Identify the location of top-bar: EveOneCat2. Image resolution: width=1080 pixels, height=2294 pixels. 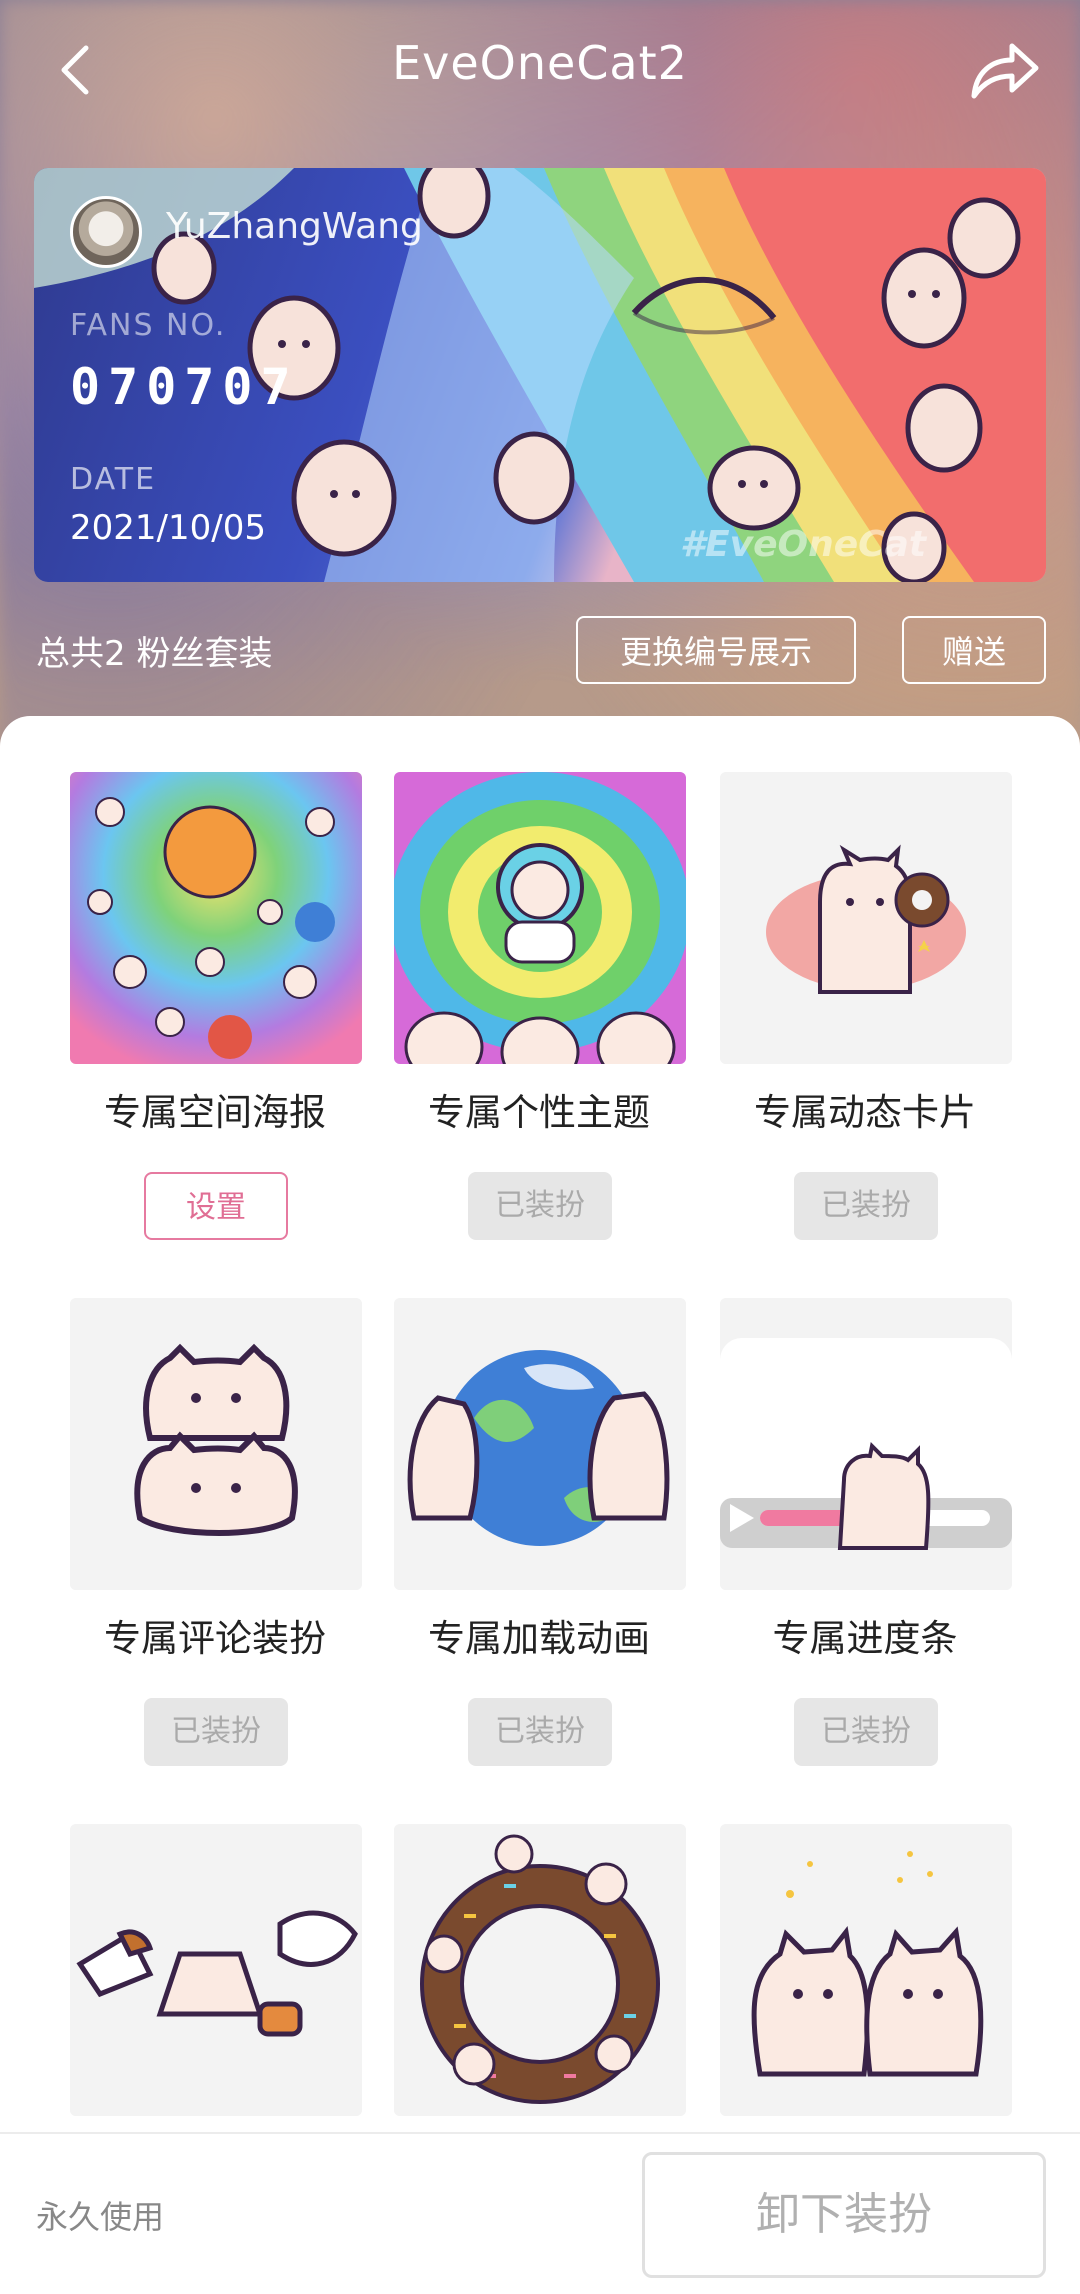
(540, 70).